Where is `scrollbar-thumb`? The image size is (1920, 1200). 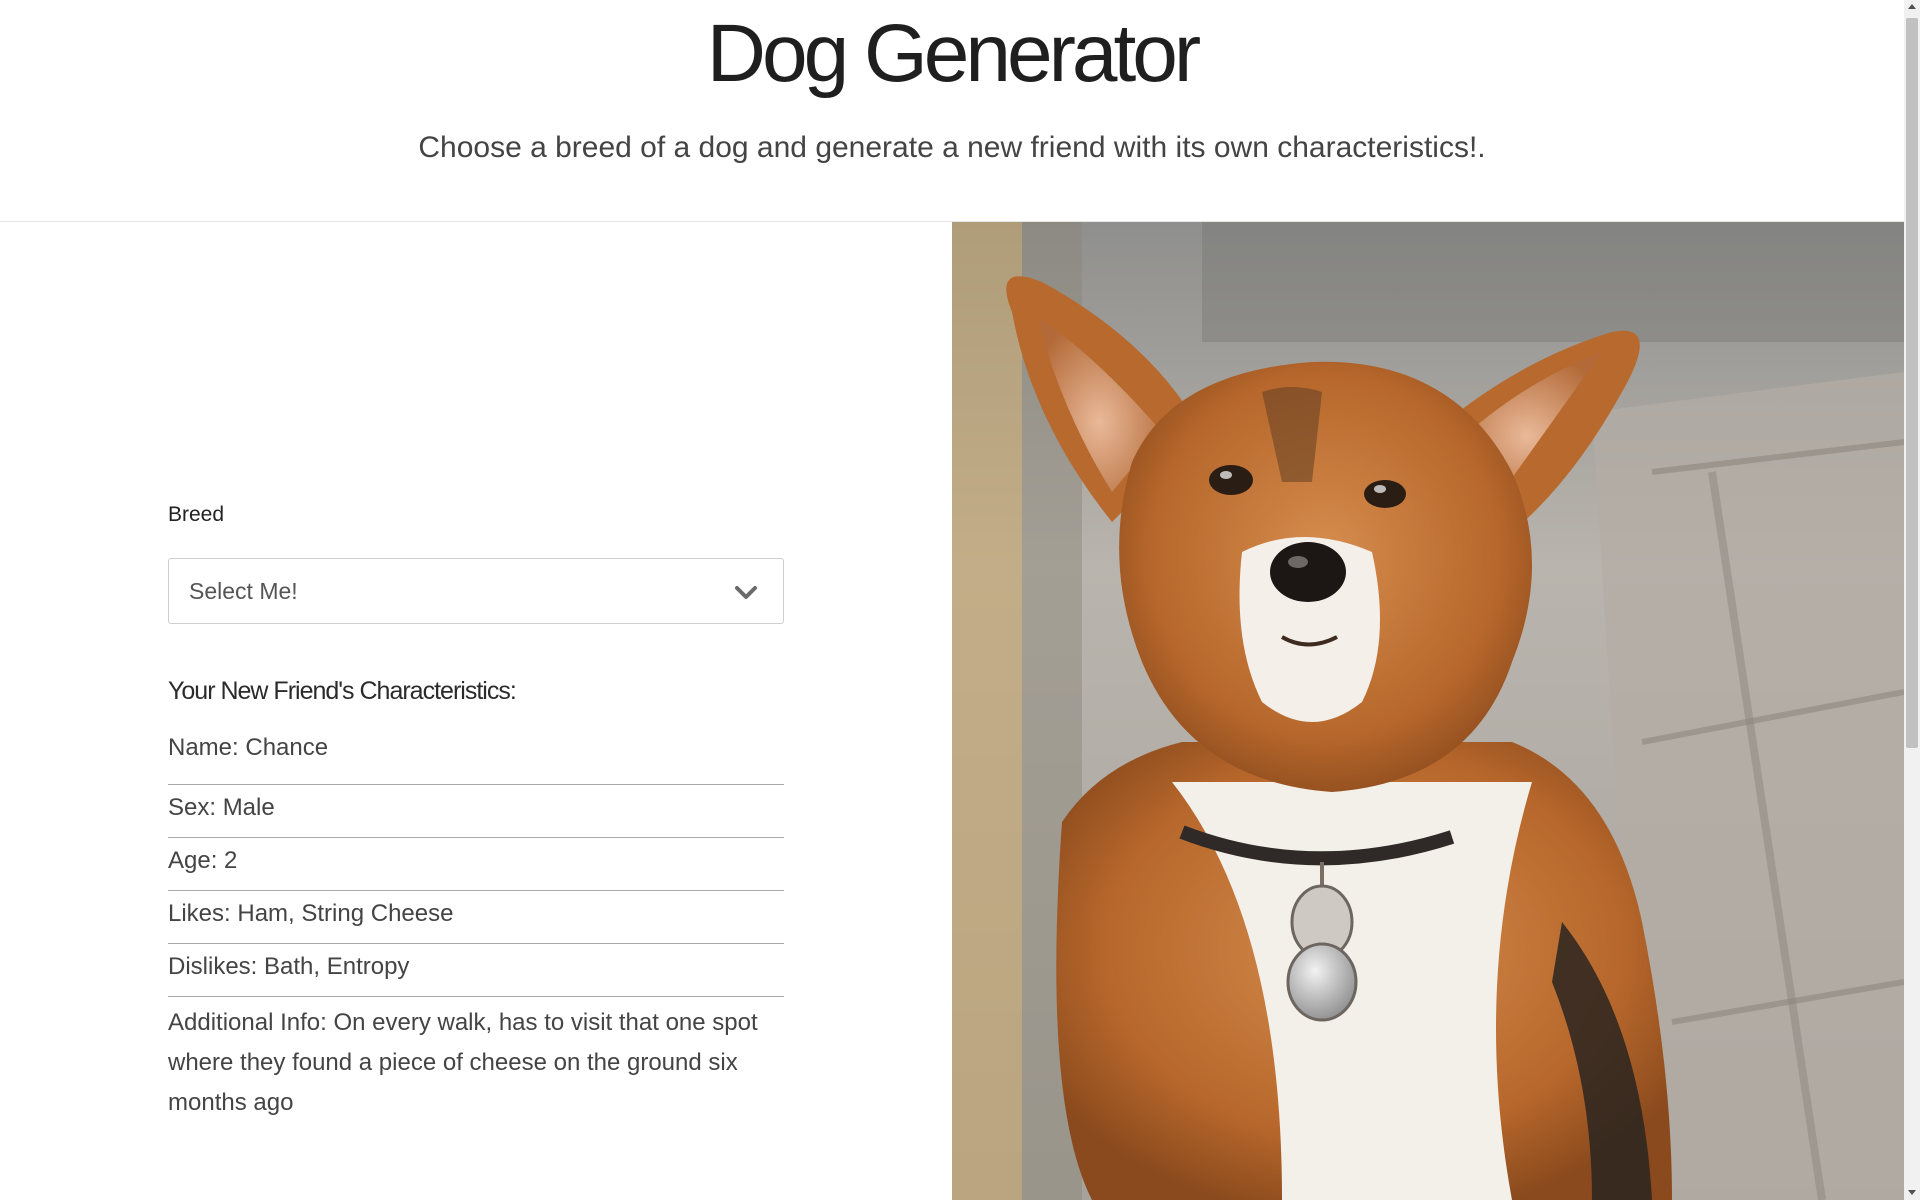 scrollbar-thumb is located at coordinates (1912, 383).